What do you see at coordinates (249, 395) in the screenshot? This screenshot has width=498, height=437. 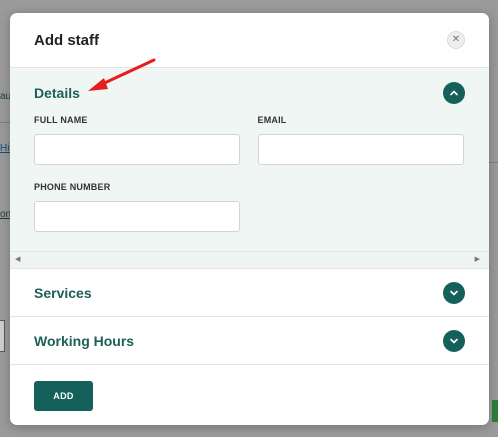 I see `modal-footer: ADD` at bounding box center [249, 395].